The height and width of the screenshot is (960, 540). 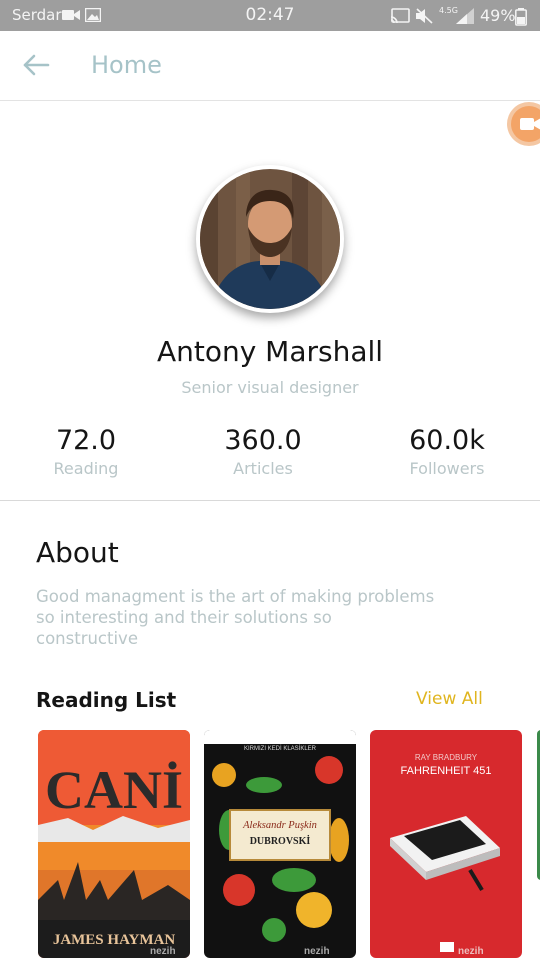 I want to click on stat-value: 60.0k, so click(x=447, y=440).